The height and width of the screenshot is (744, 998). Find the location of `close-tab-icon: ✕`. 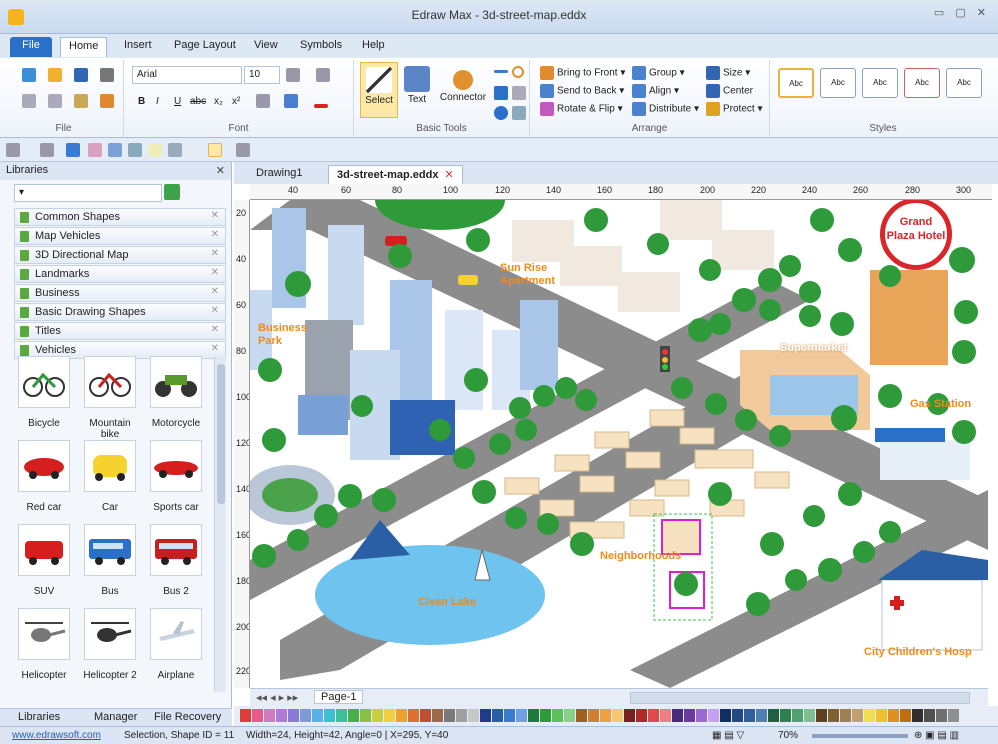

close-tab-icon: ✕ is located at coordinates (448, 175).